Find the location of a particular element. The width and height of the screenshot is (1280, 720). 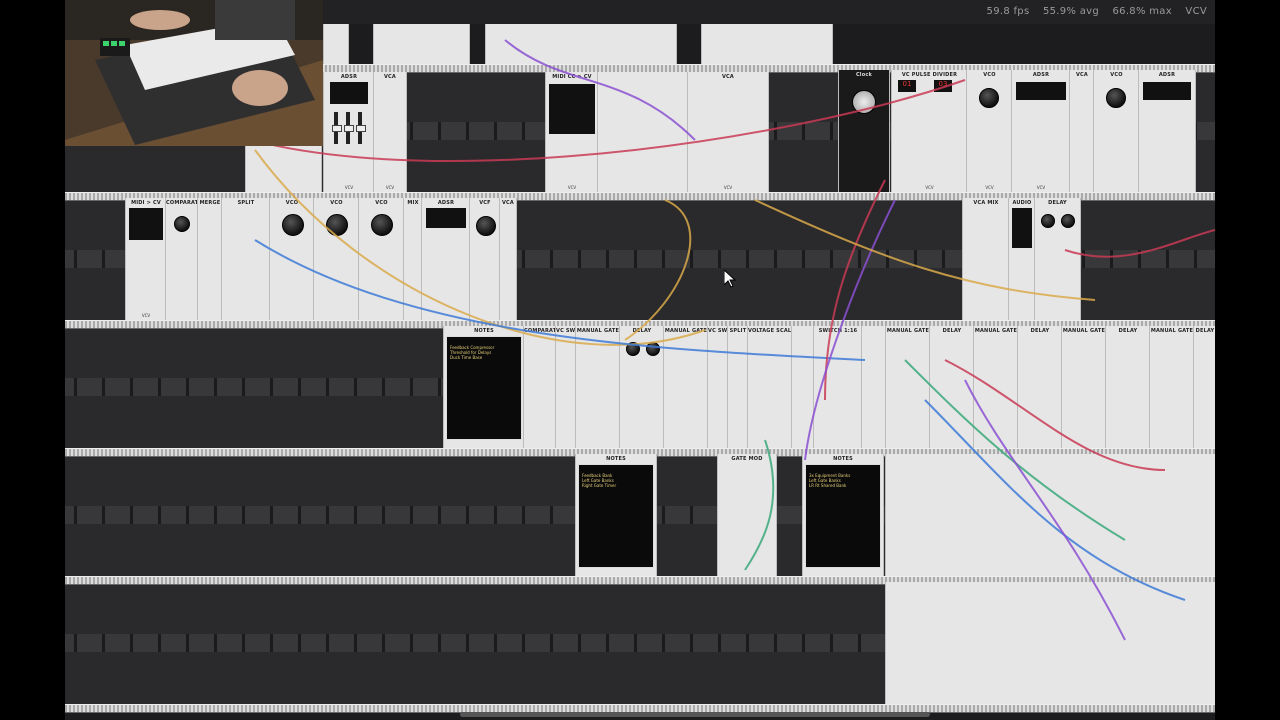

threshold-knob is located at coordinates (182, 224).